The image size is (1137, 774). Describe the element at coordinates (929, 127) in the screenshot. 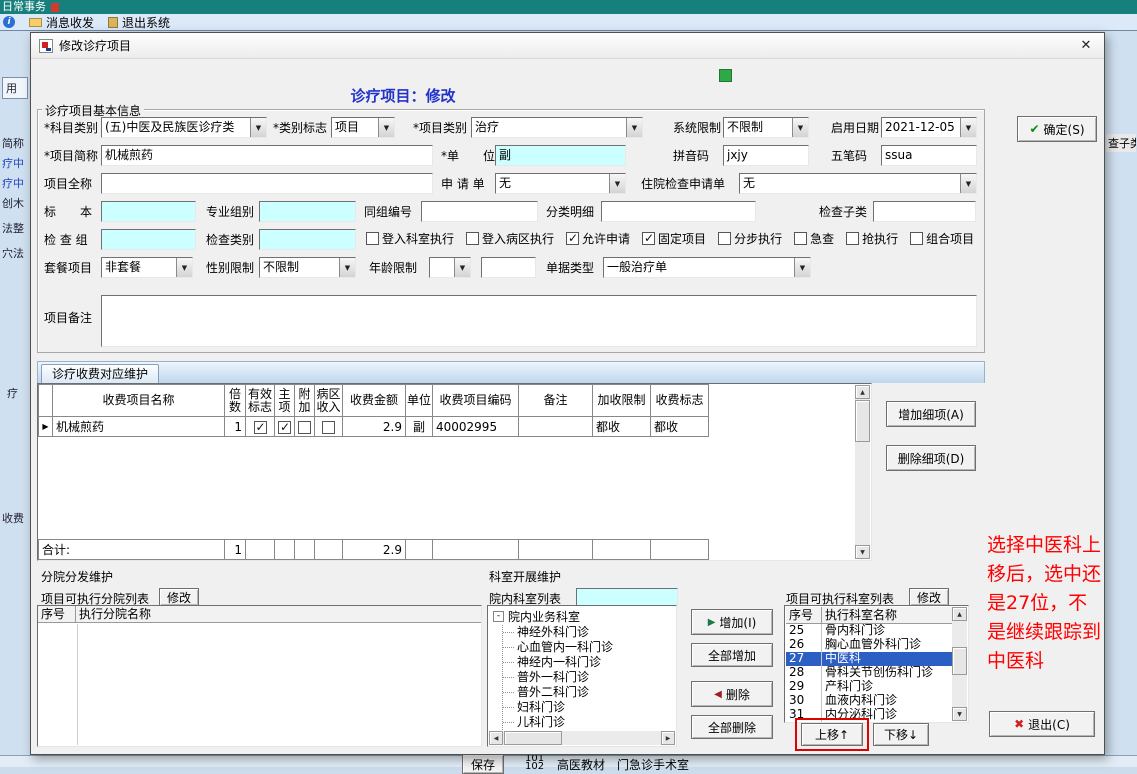

I see `start-date-select: 2021-12-05 ▼` at that location.